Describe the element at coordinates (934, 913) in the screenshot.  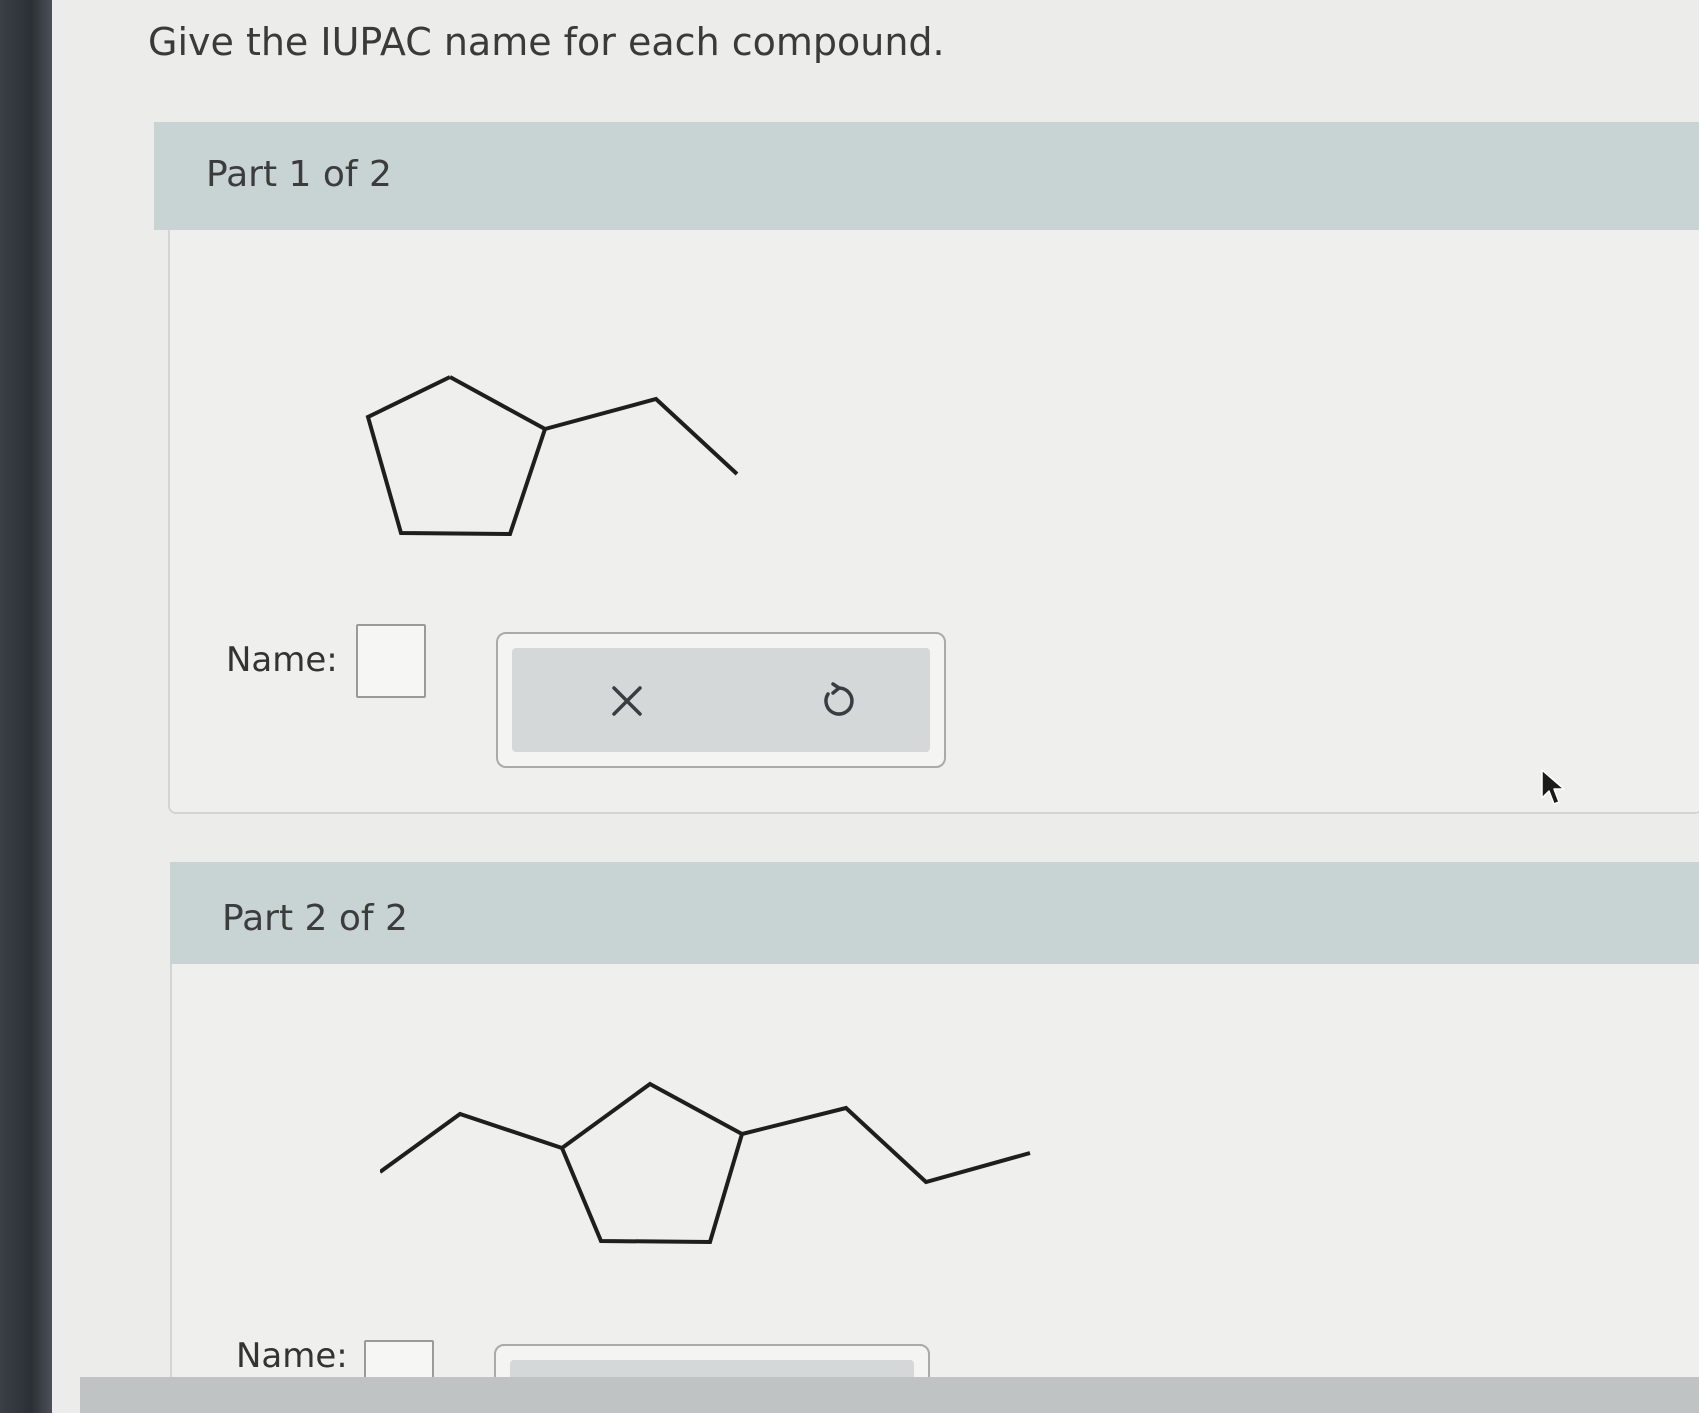
I see `part-2-header: Part 2 of 2` at that location.